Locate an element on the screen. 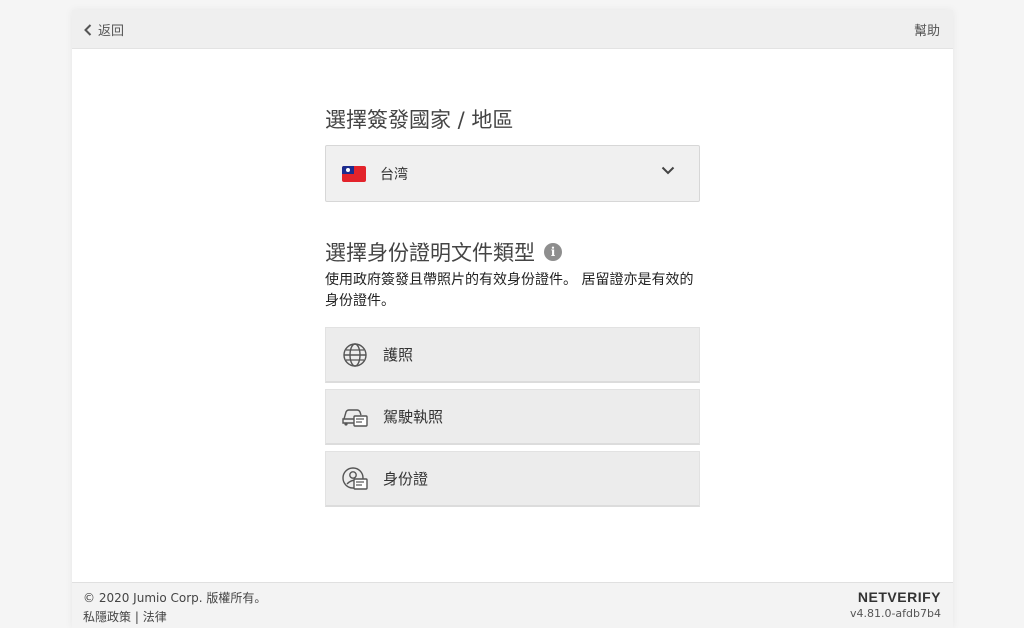 The height and width of the screenshot is (628, 1024). person-card-icon is located at coordinates (355, 479).